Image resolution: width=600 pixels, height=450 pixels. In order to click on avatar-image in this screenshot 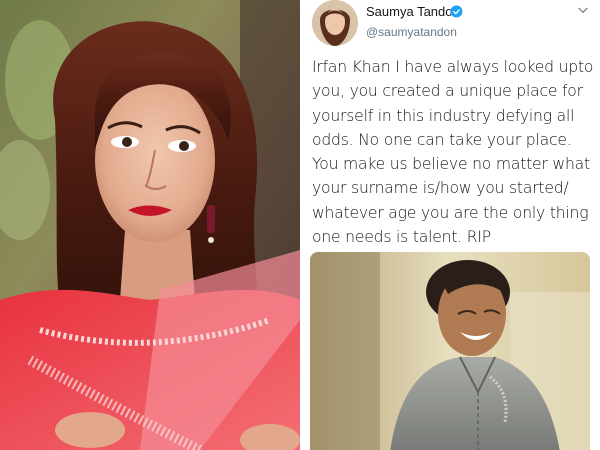, I will do `click(335, 23)`.